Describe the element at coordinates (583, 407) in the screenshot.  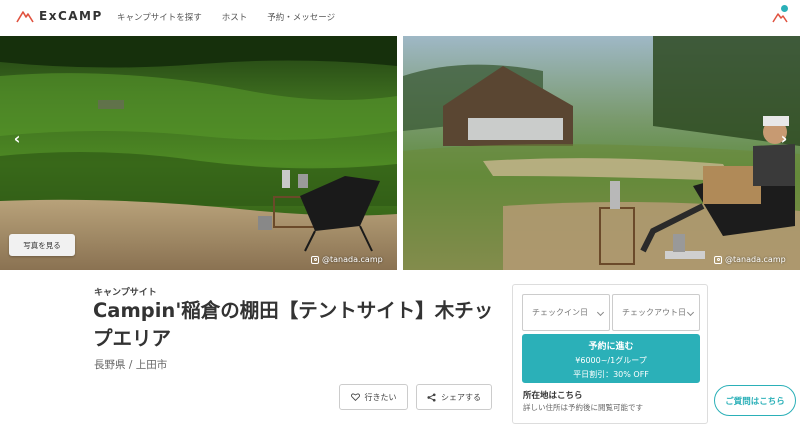
I see `location-note: 詳しい住所は予約後に閲覧可能です` at that location.